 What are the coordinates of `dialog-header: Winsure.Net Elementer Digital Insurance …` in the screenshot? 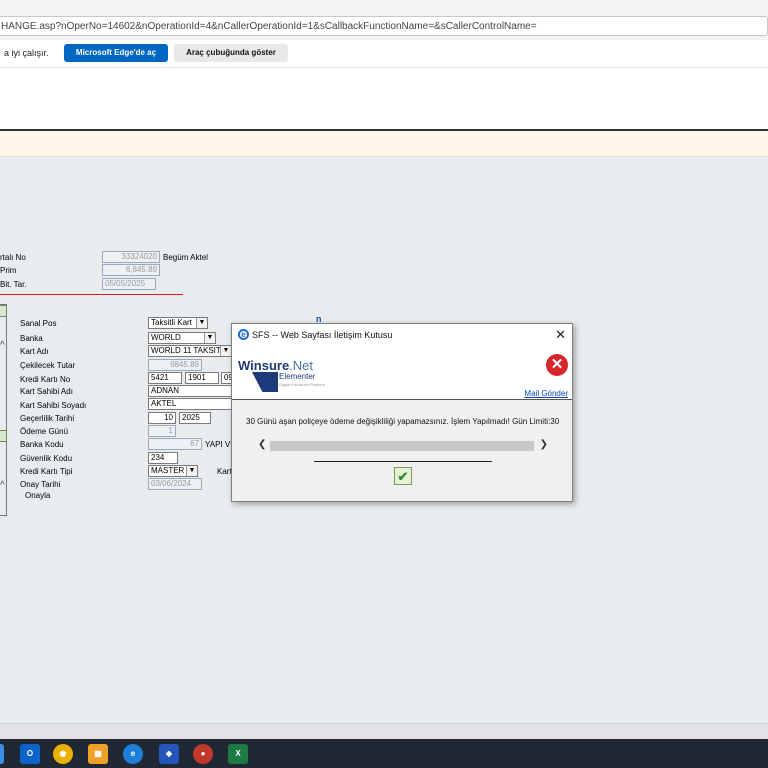 It's located at (402, 373).